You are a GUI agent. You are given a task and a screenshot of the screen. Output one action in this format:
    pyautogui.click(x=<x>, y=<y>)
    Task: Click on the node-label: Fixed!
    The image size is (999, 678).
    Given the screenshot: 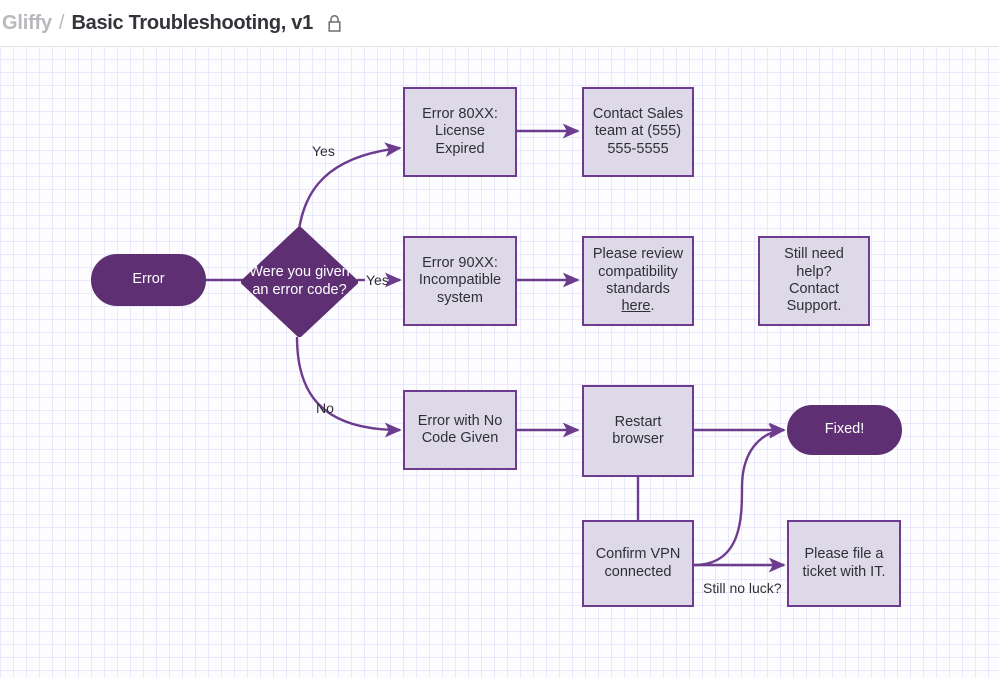 What is the action you would take?
    pyautogui.click(x=844, y=429)
    